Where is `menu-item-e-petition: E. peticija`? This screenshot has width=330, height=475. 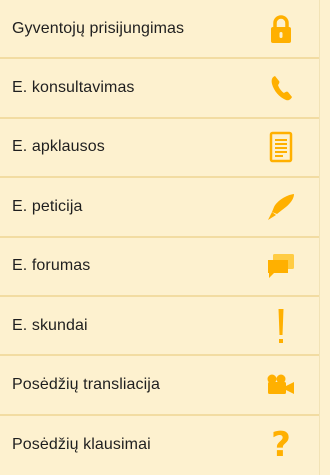 menu-item-e-petition: E. peticija is located at coordinates (159, 208).